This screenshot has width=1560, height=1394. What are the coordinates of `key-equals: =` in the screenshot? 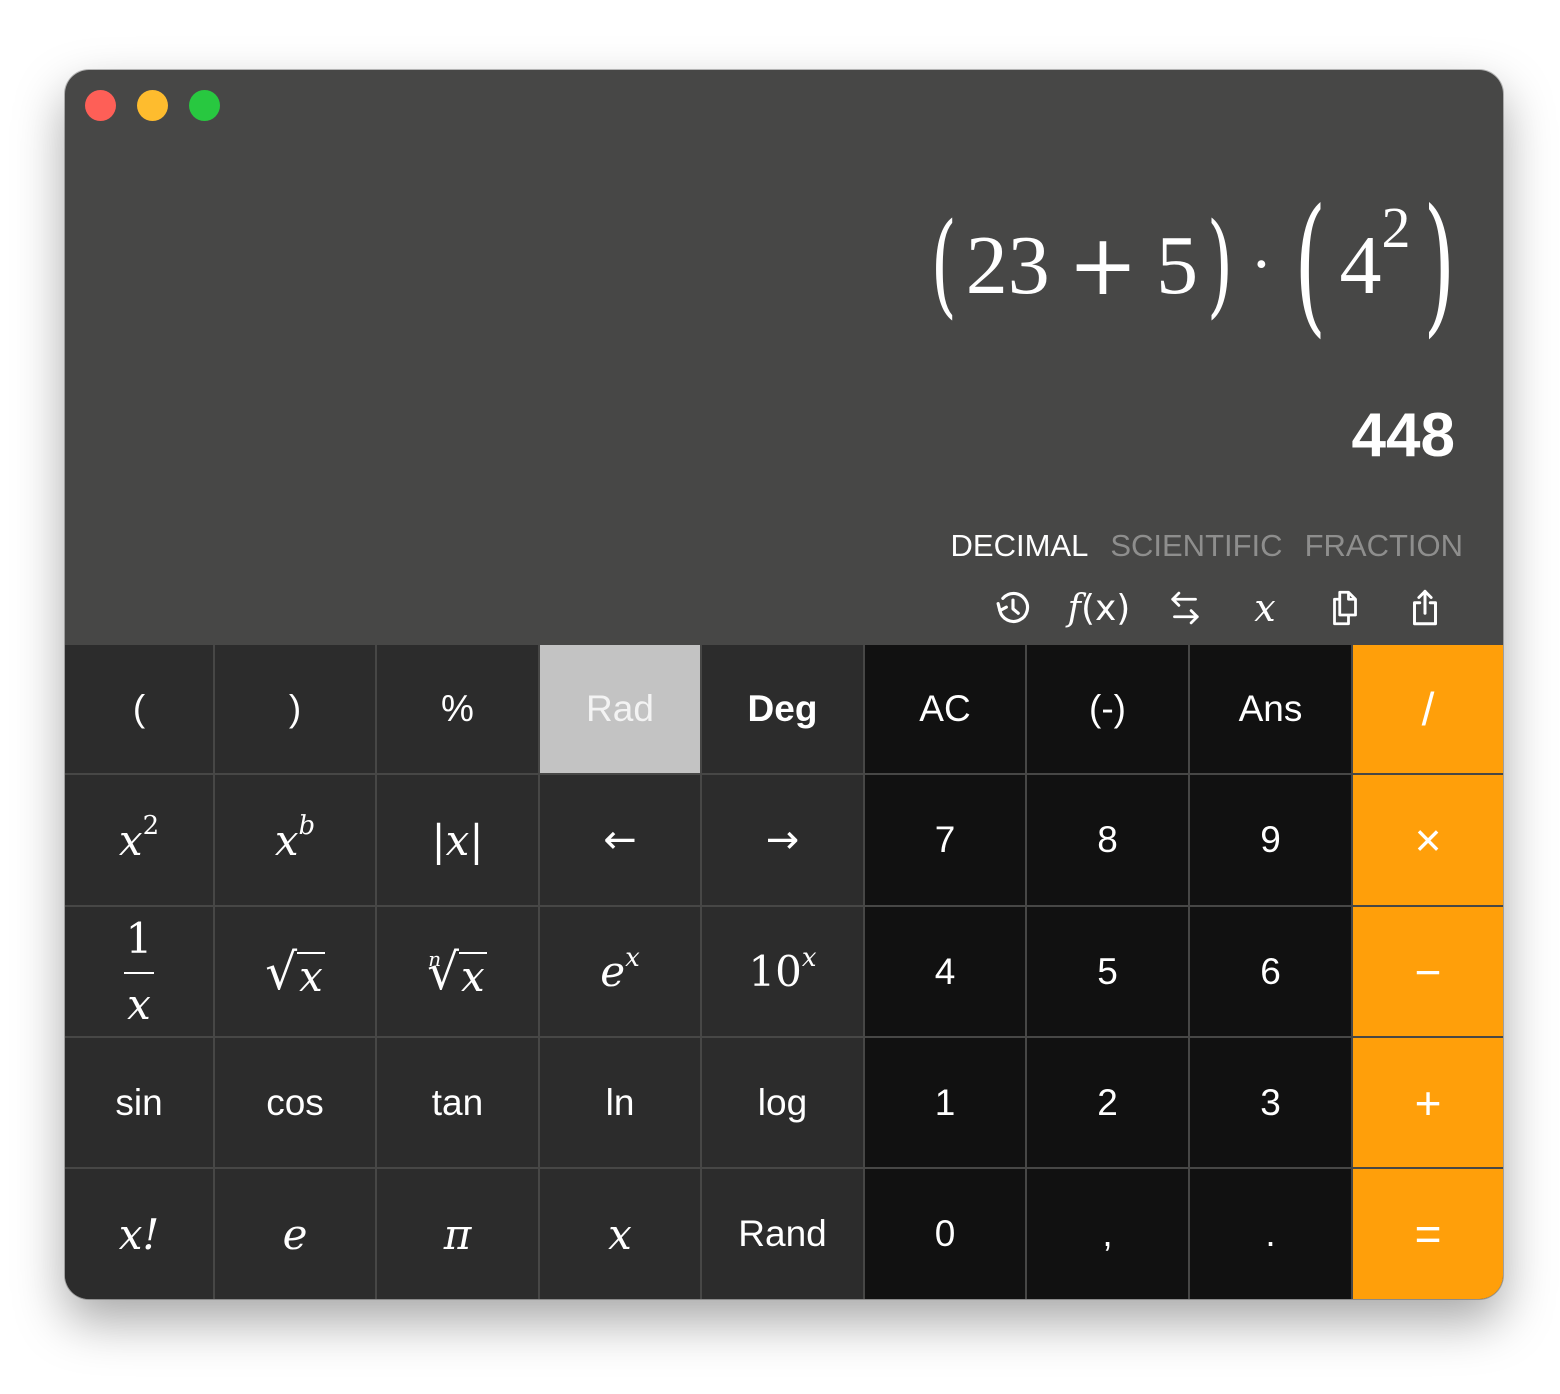 It's located at (1428, 1234).